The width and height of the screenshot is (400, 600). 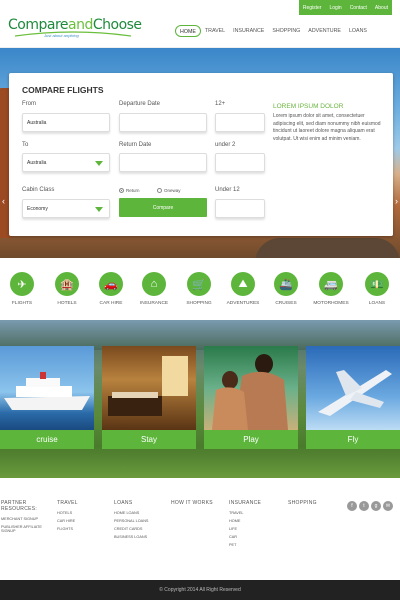 What do you see at coordinates (376, 506) in the screenshot?
I see `googleplus-icon: g` at bounding box center [376, 506].